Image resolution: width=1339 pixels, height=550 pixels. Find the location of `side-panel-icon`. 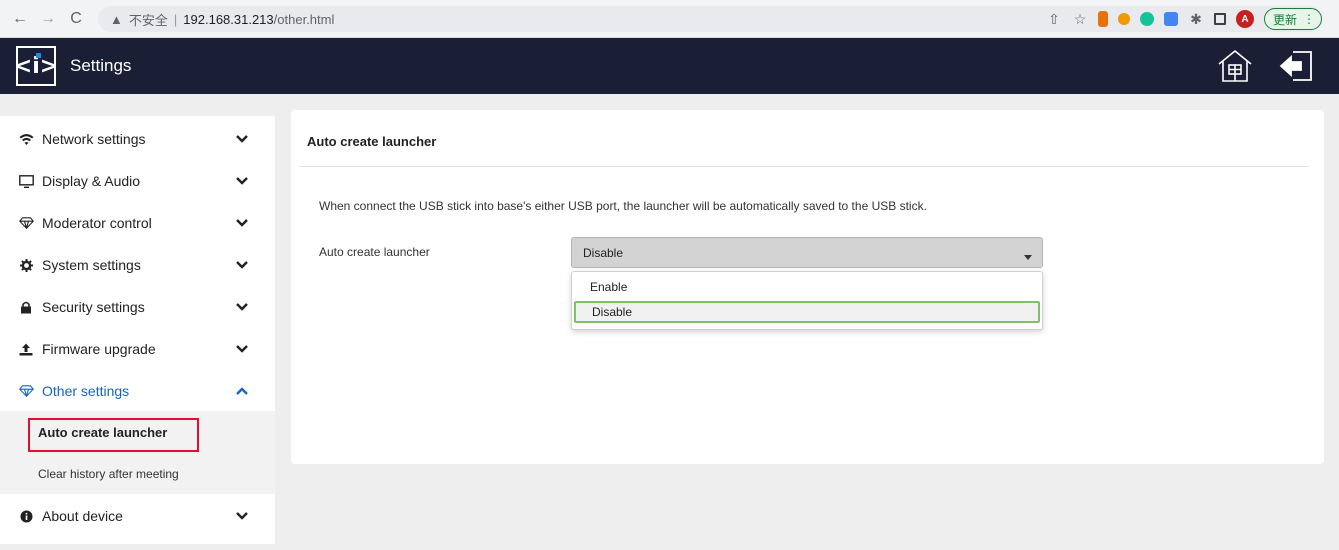

side-panel-icon is located at coordinates (1219, 19).